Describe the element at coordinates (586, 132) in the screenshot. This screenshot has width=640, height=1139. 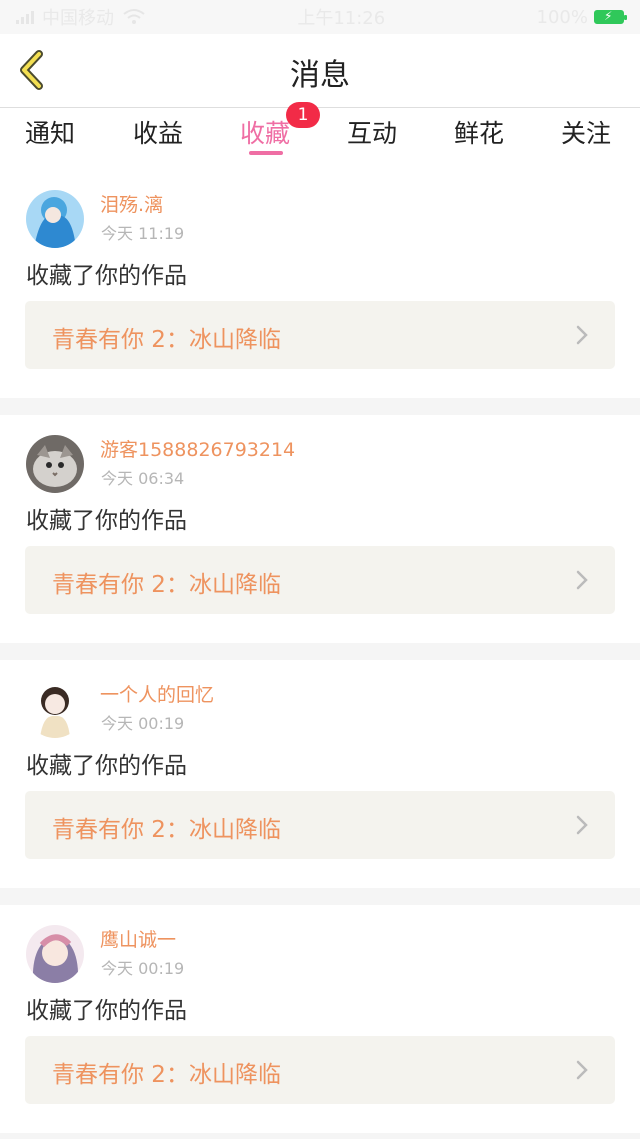
I see `tab-follows: 关注` at that location.